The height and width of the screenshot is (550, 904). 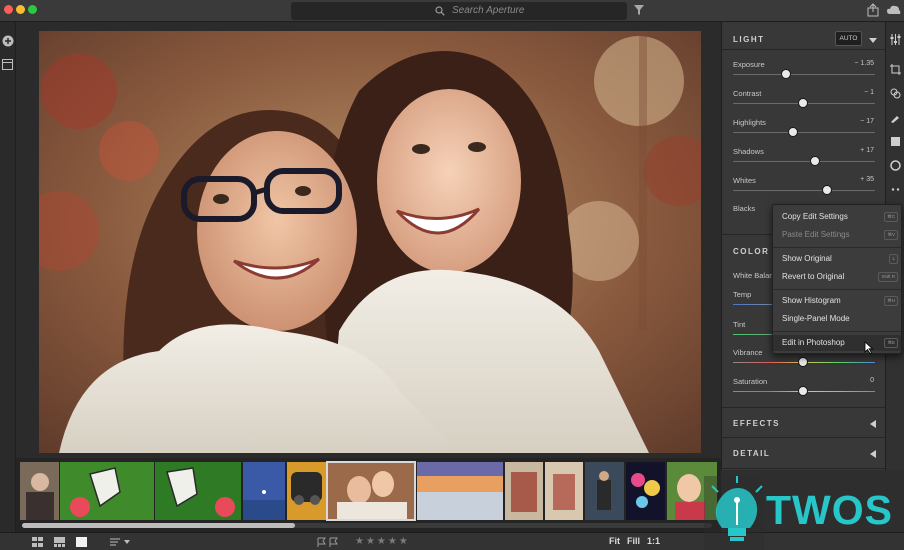 What do you see at coordinates (488, 10) in the screenshot?
I see `search-placeholder: Search Aperture` at bounding box center [488, 10].